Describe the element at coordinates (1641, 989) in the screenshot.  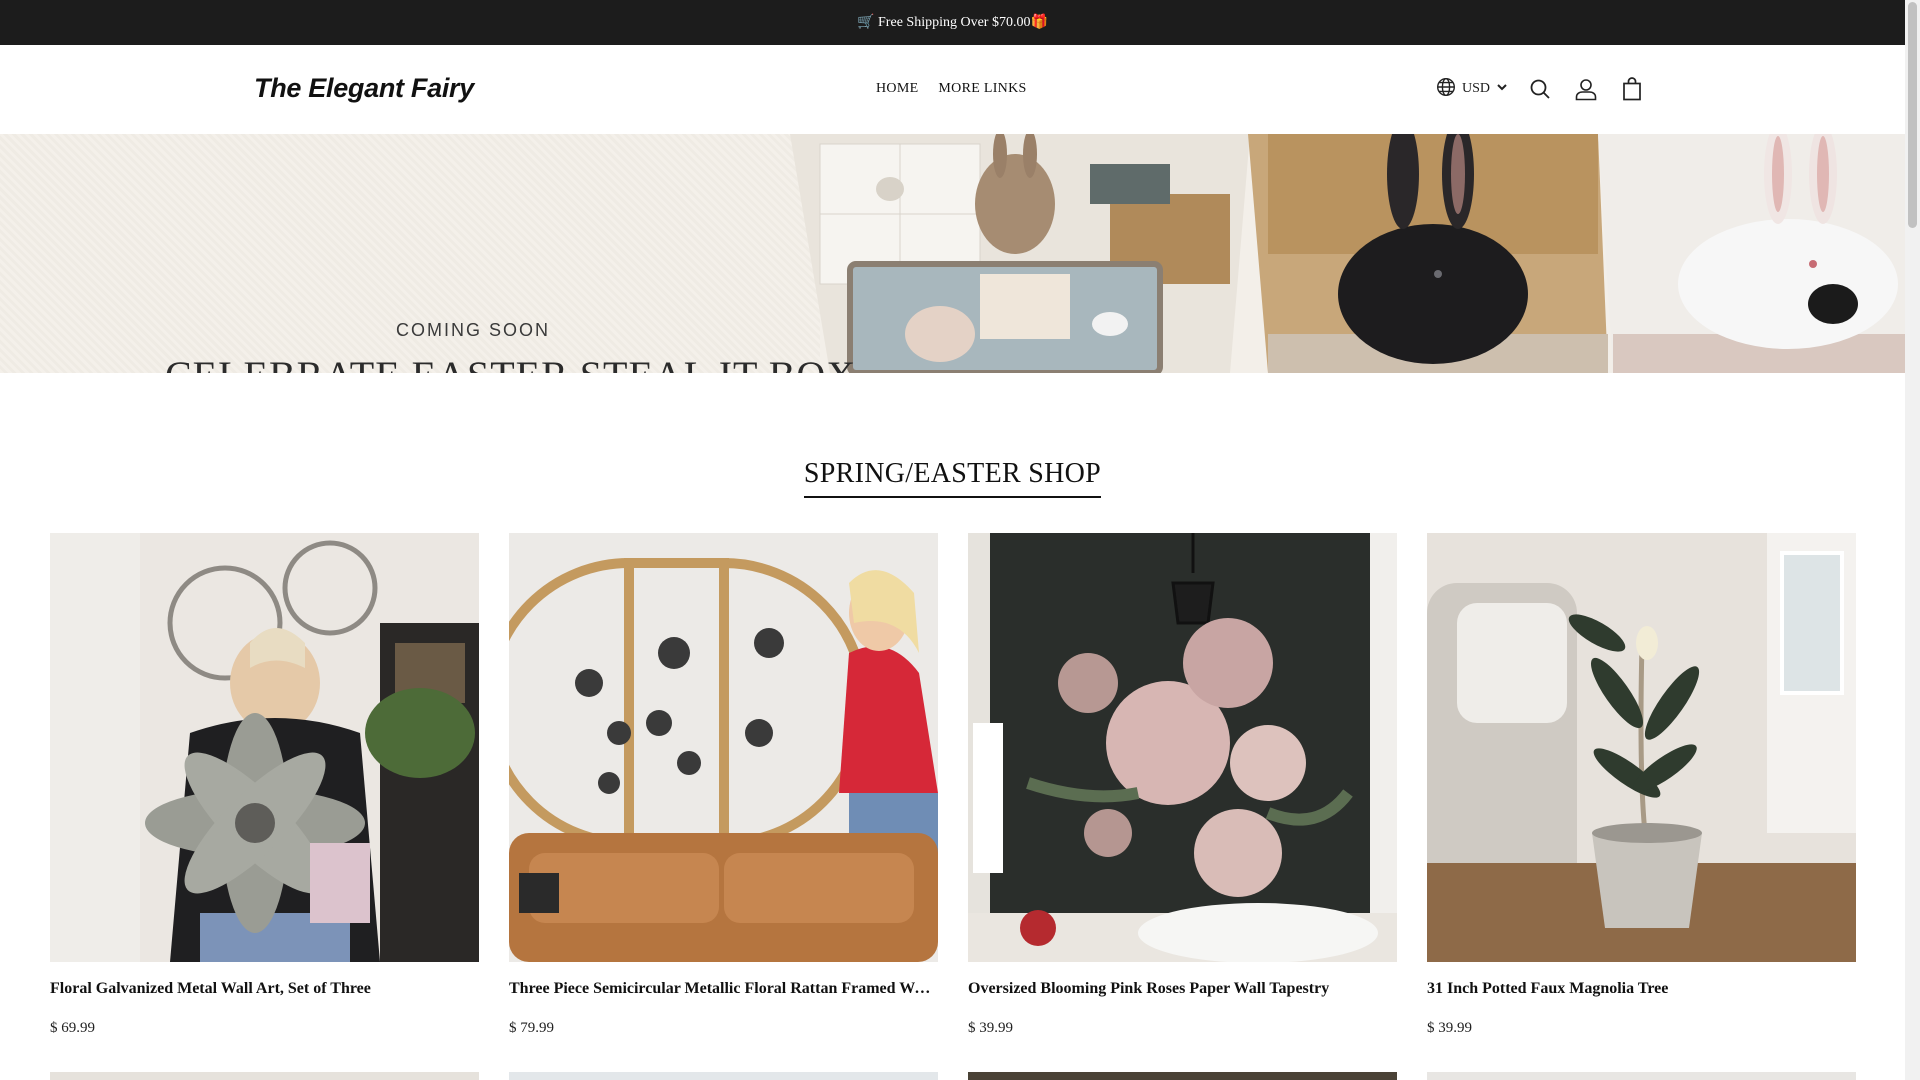
I see `product-title: 31 Inch Potted Faux Magnolia Tree` at that location.